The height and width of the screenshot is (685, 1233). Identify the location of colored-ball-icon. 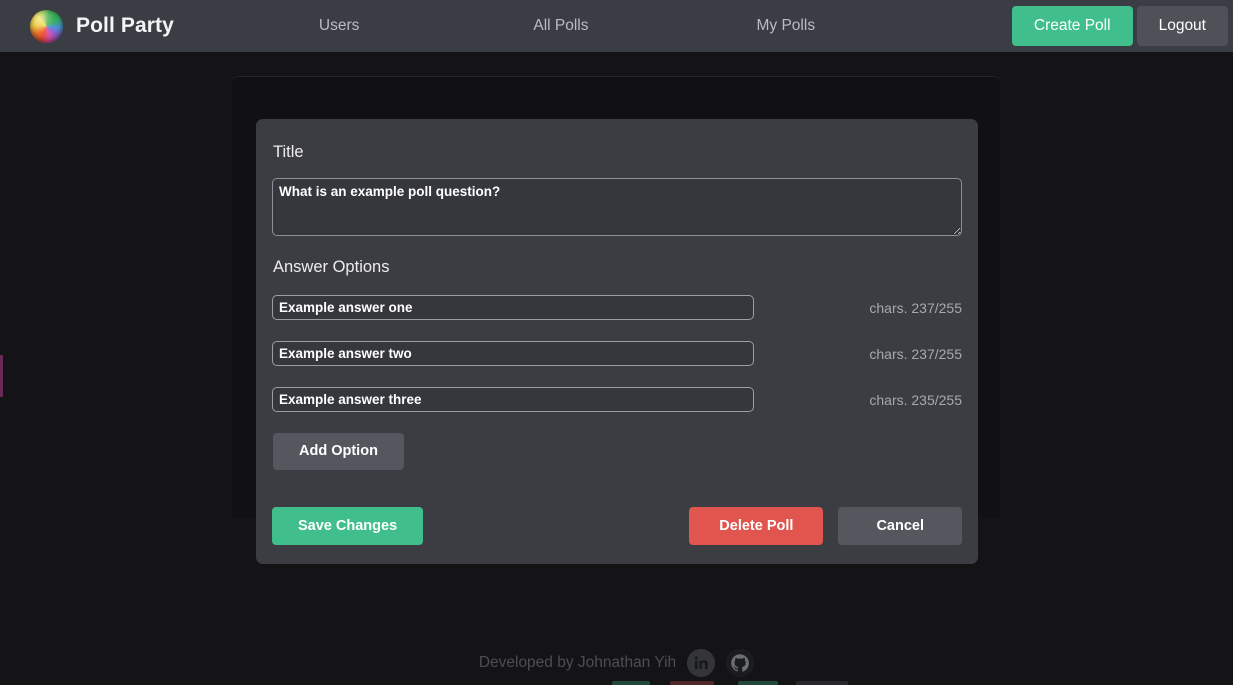
(46, 26).